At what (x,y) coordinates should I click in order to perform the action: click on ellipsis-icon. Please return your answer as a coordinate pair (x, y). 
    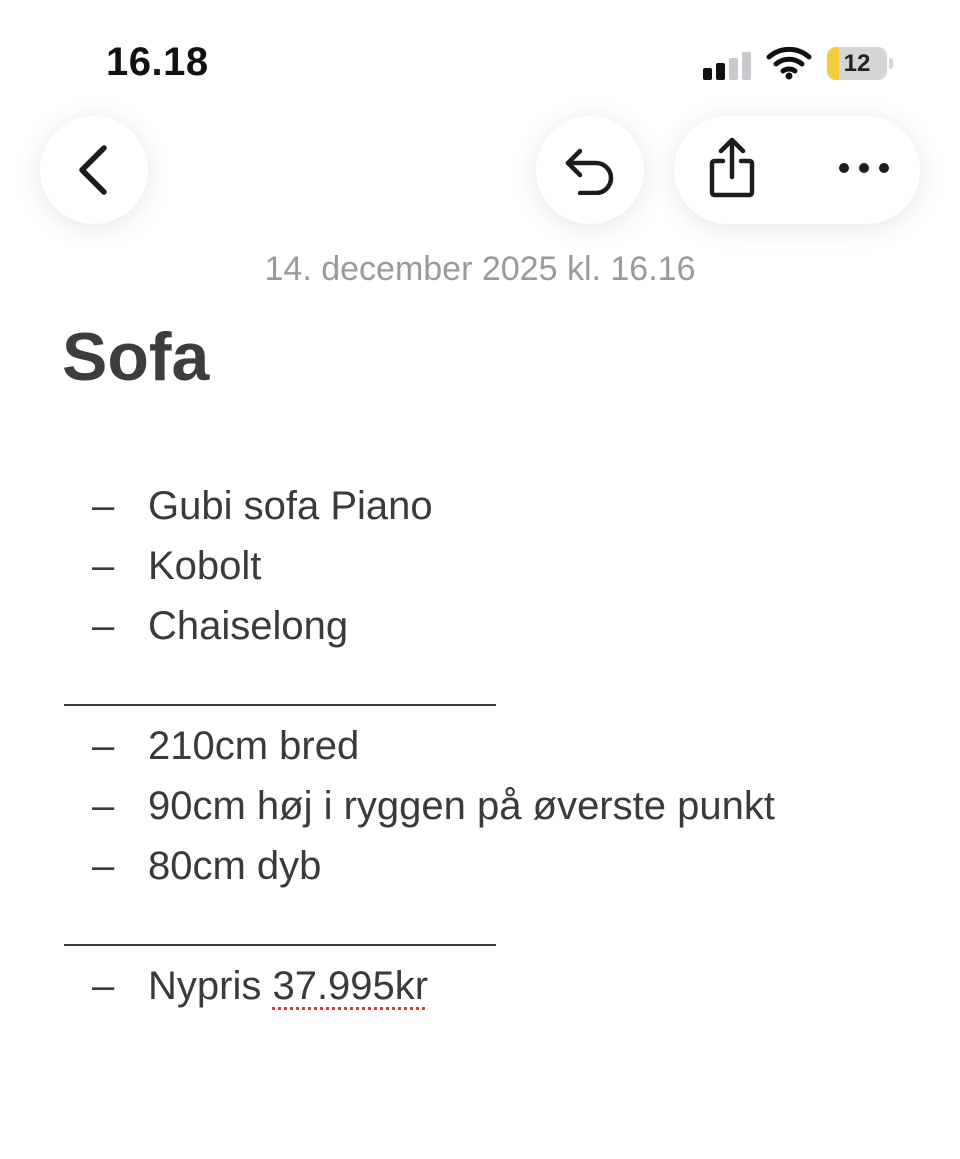
    Looking at the image, I should click on (864, 168).